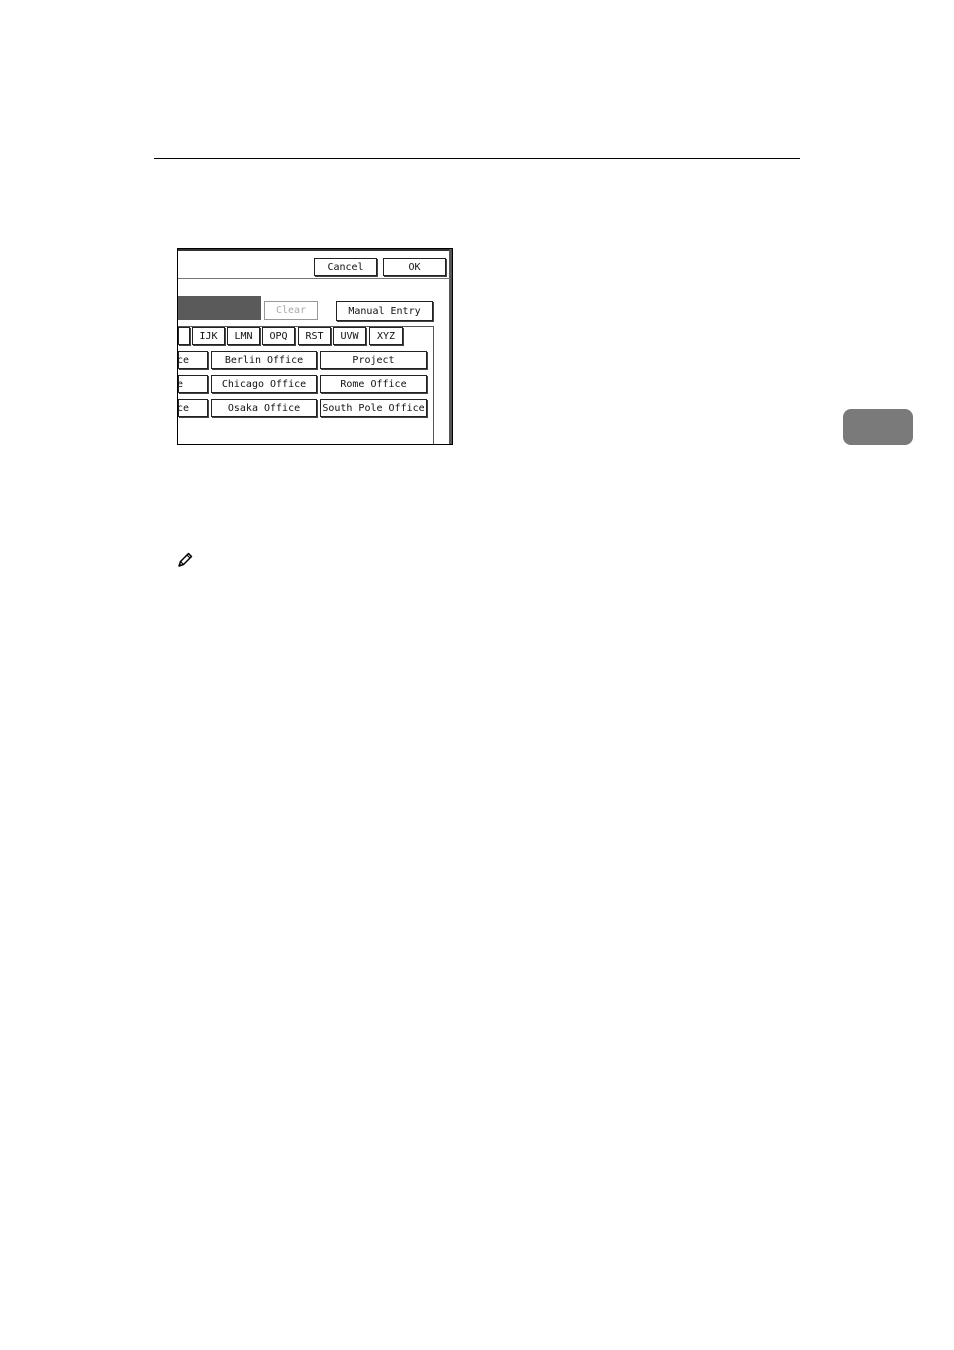 This screenshot has width=954, height=1350. I want to click on index-tab-lmn: LMN, so click(243, 336).